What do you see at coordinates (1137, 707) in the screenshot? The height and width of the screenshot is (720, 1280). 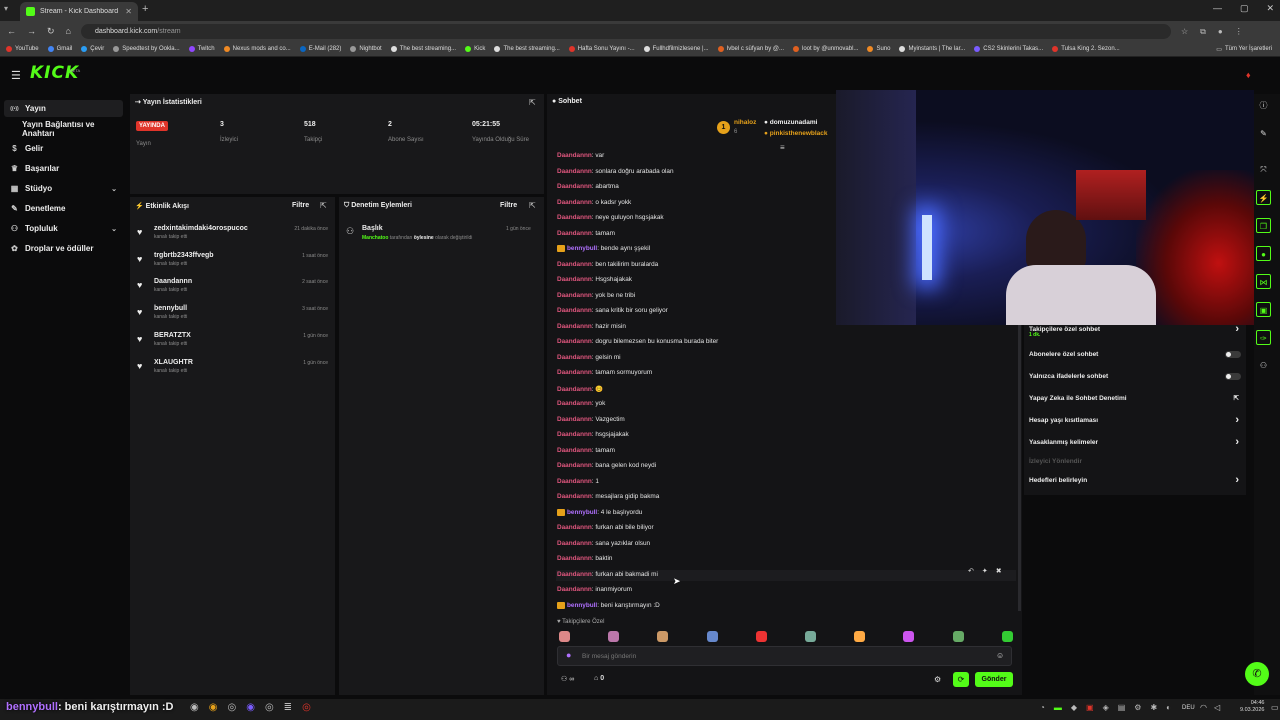 I see `tray-icon-7: ⚙` at bounding box center [1137, 707].